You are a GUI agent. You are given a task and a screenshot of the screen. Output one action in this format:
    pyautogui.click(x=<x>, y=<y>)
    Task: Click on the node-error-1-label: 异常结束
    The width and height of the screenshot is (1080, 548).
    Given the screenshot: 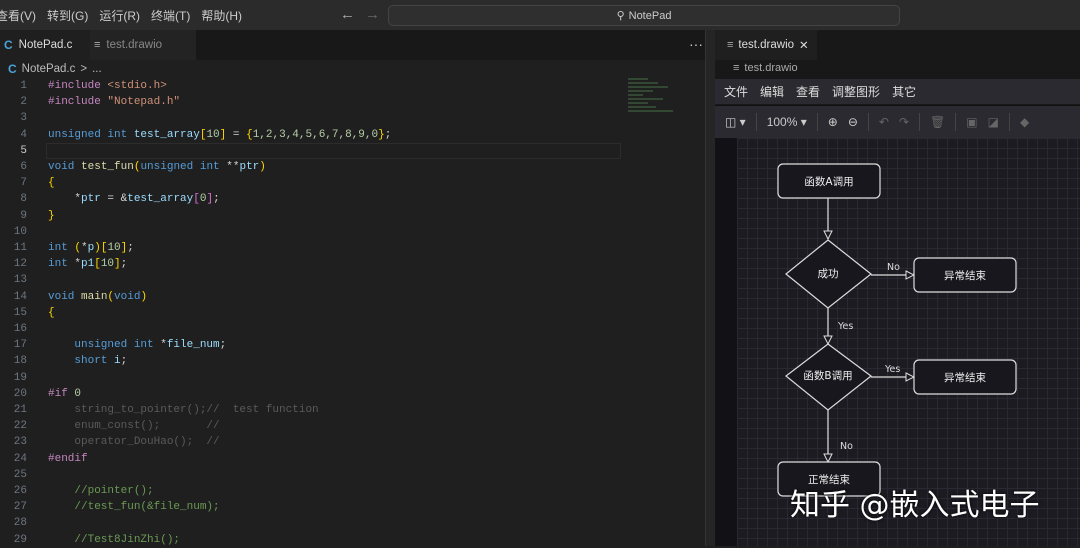 What is the action you would take?
    pyautogui.click(x=965, y=275)
    